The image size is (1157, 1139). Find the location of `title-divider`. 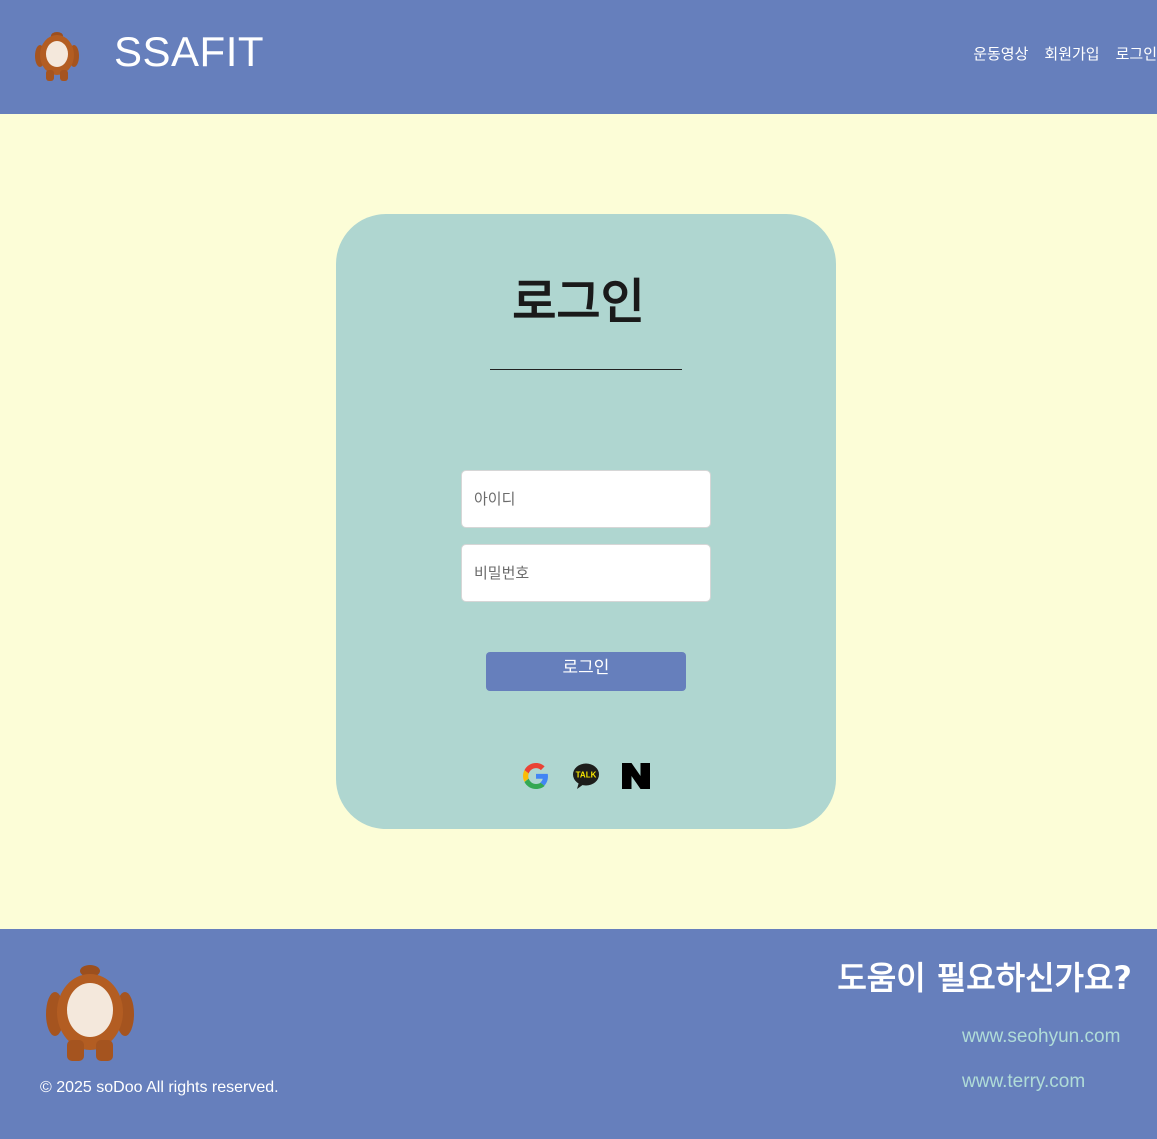

title-divider is located at coordinates (586, 369).